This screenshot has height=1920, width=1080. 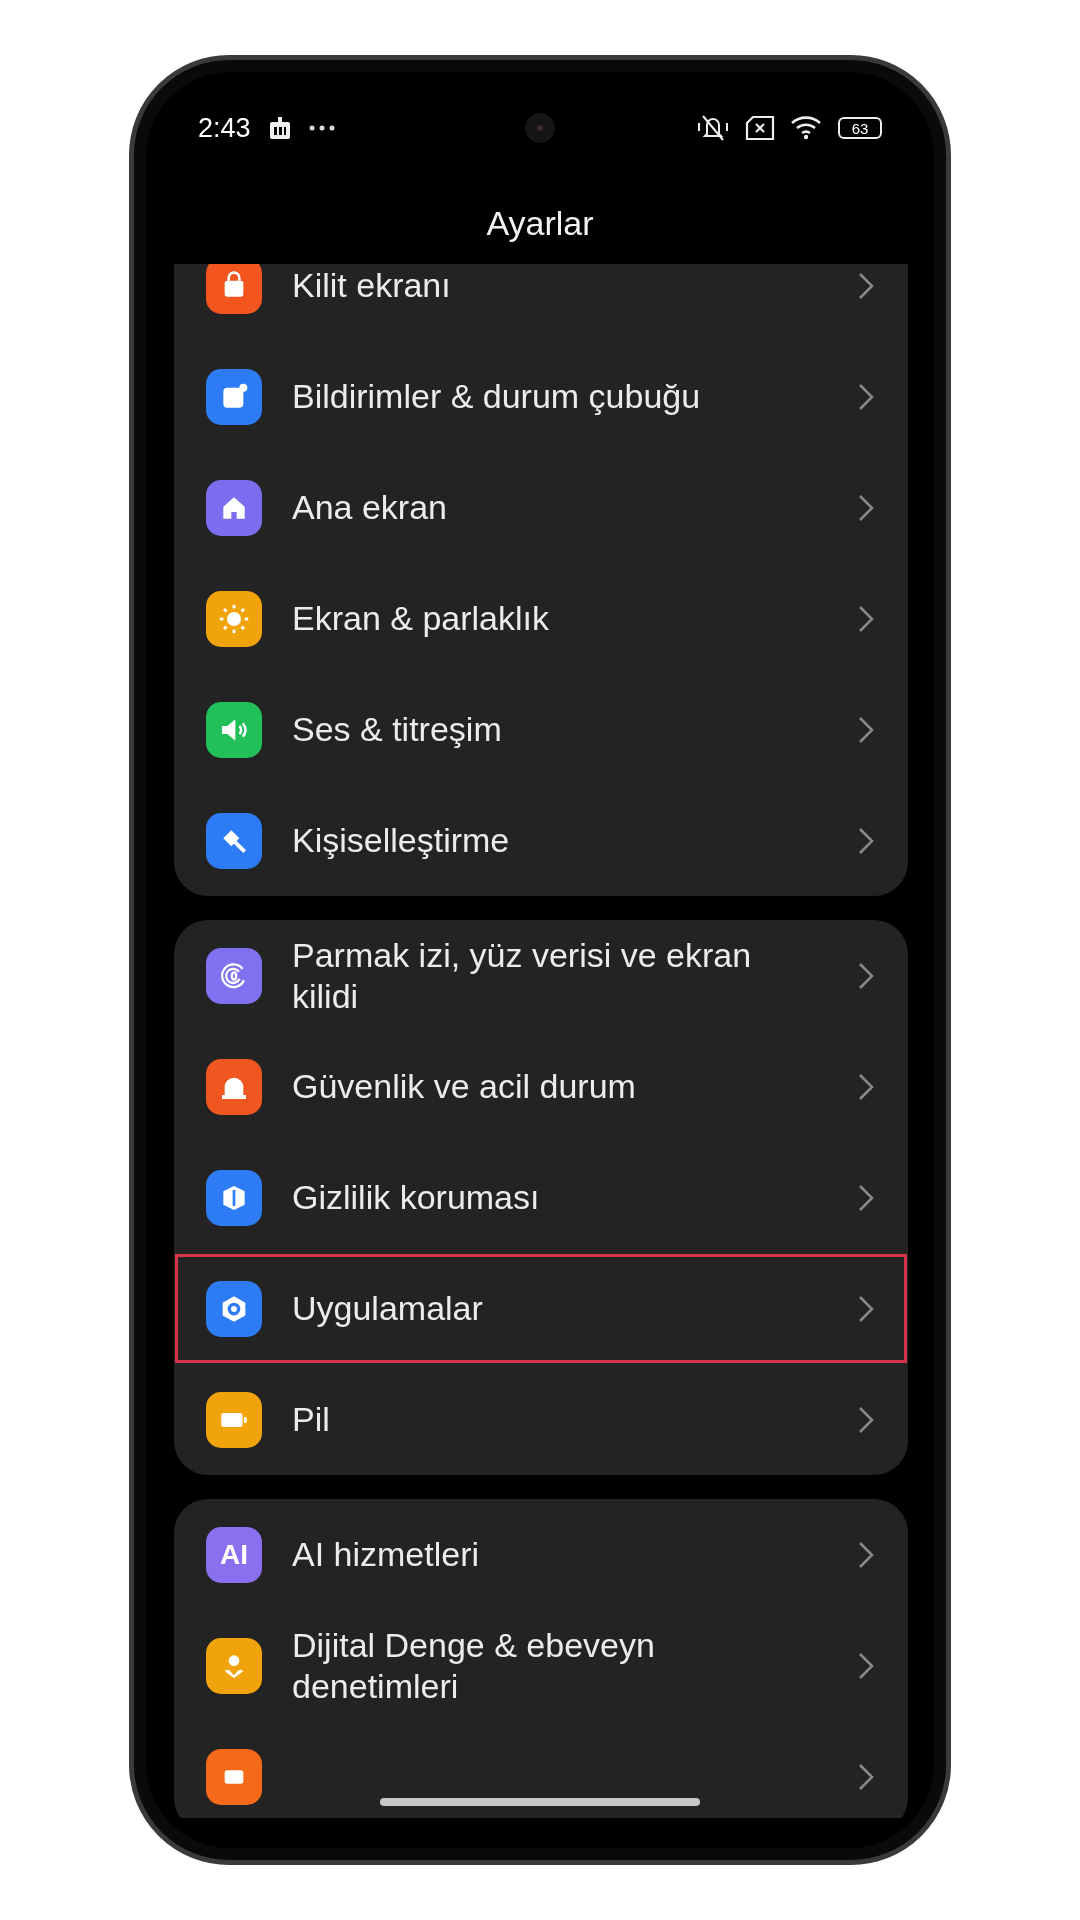 What do you see at coordinates (541, 729) in the screenshot?
I see `settings-row: Ses & titreşim` at bounding box center [541, 729].